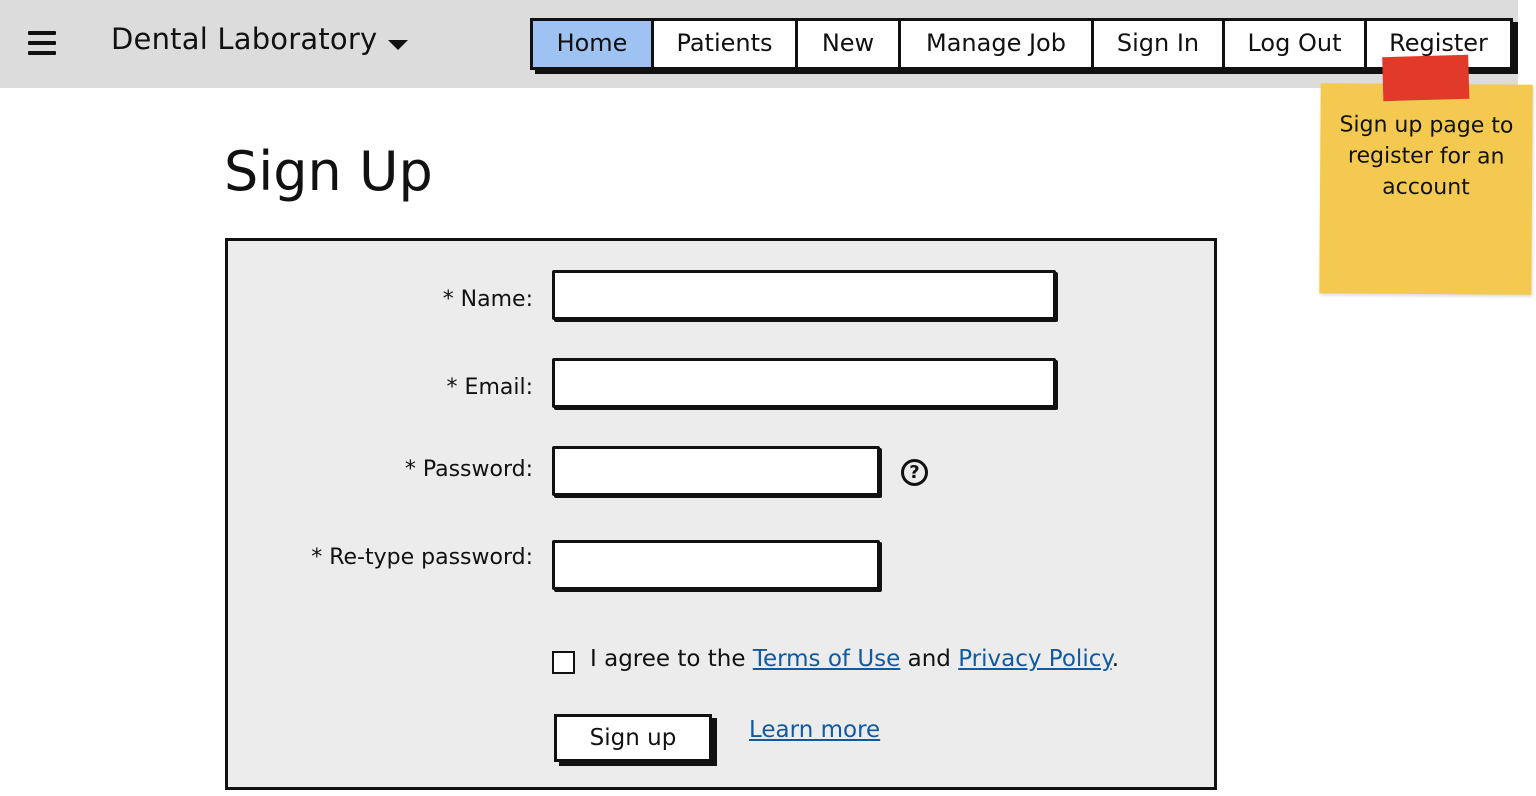 This screenshot has width=1536, height=796. What do you see at coordinates (489, 387) in the screenshot?
I see `email-label: * Email:` at bounding box center [489, 387].